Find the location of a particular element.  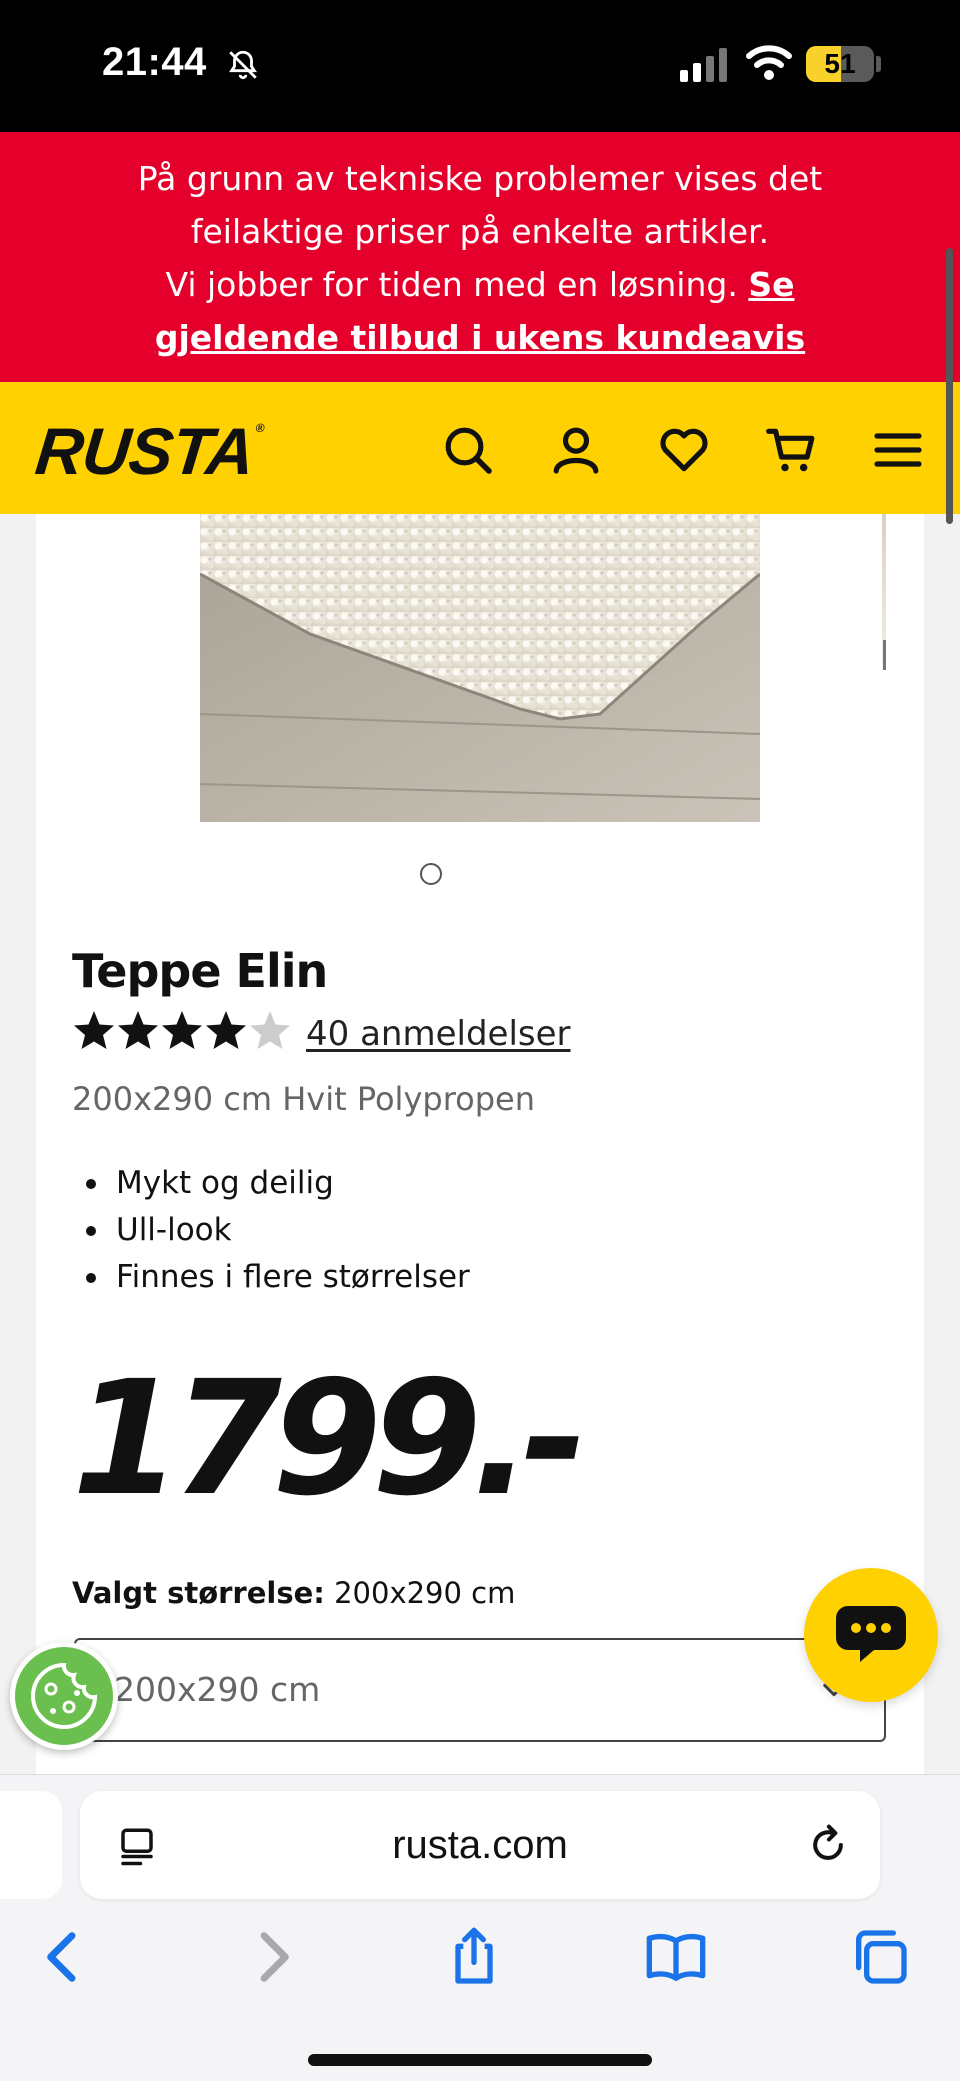

battery-indicator: 51 is located at coordinates (840, 64).